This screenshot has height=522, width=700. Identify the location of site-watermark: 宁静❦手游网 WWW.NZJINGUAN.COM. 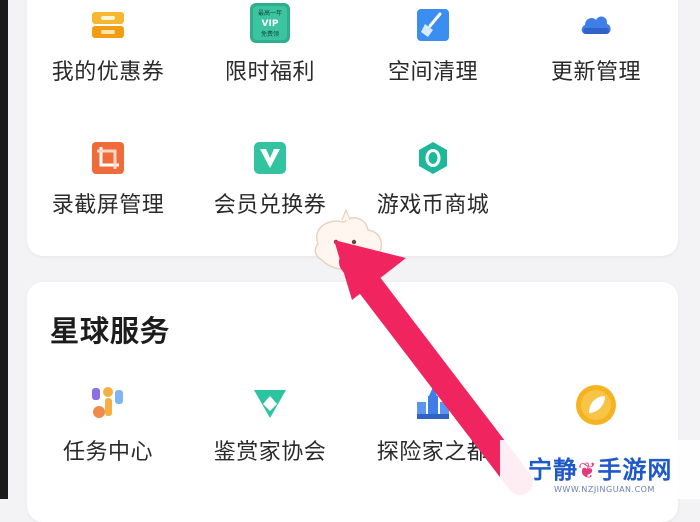
(600, 469).